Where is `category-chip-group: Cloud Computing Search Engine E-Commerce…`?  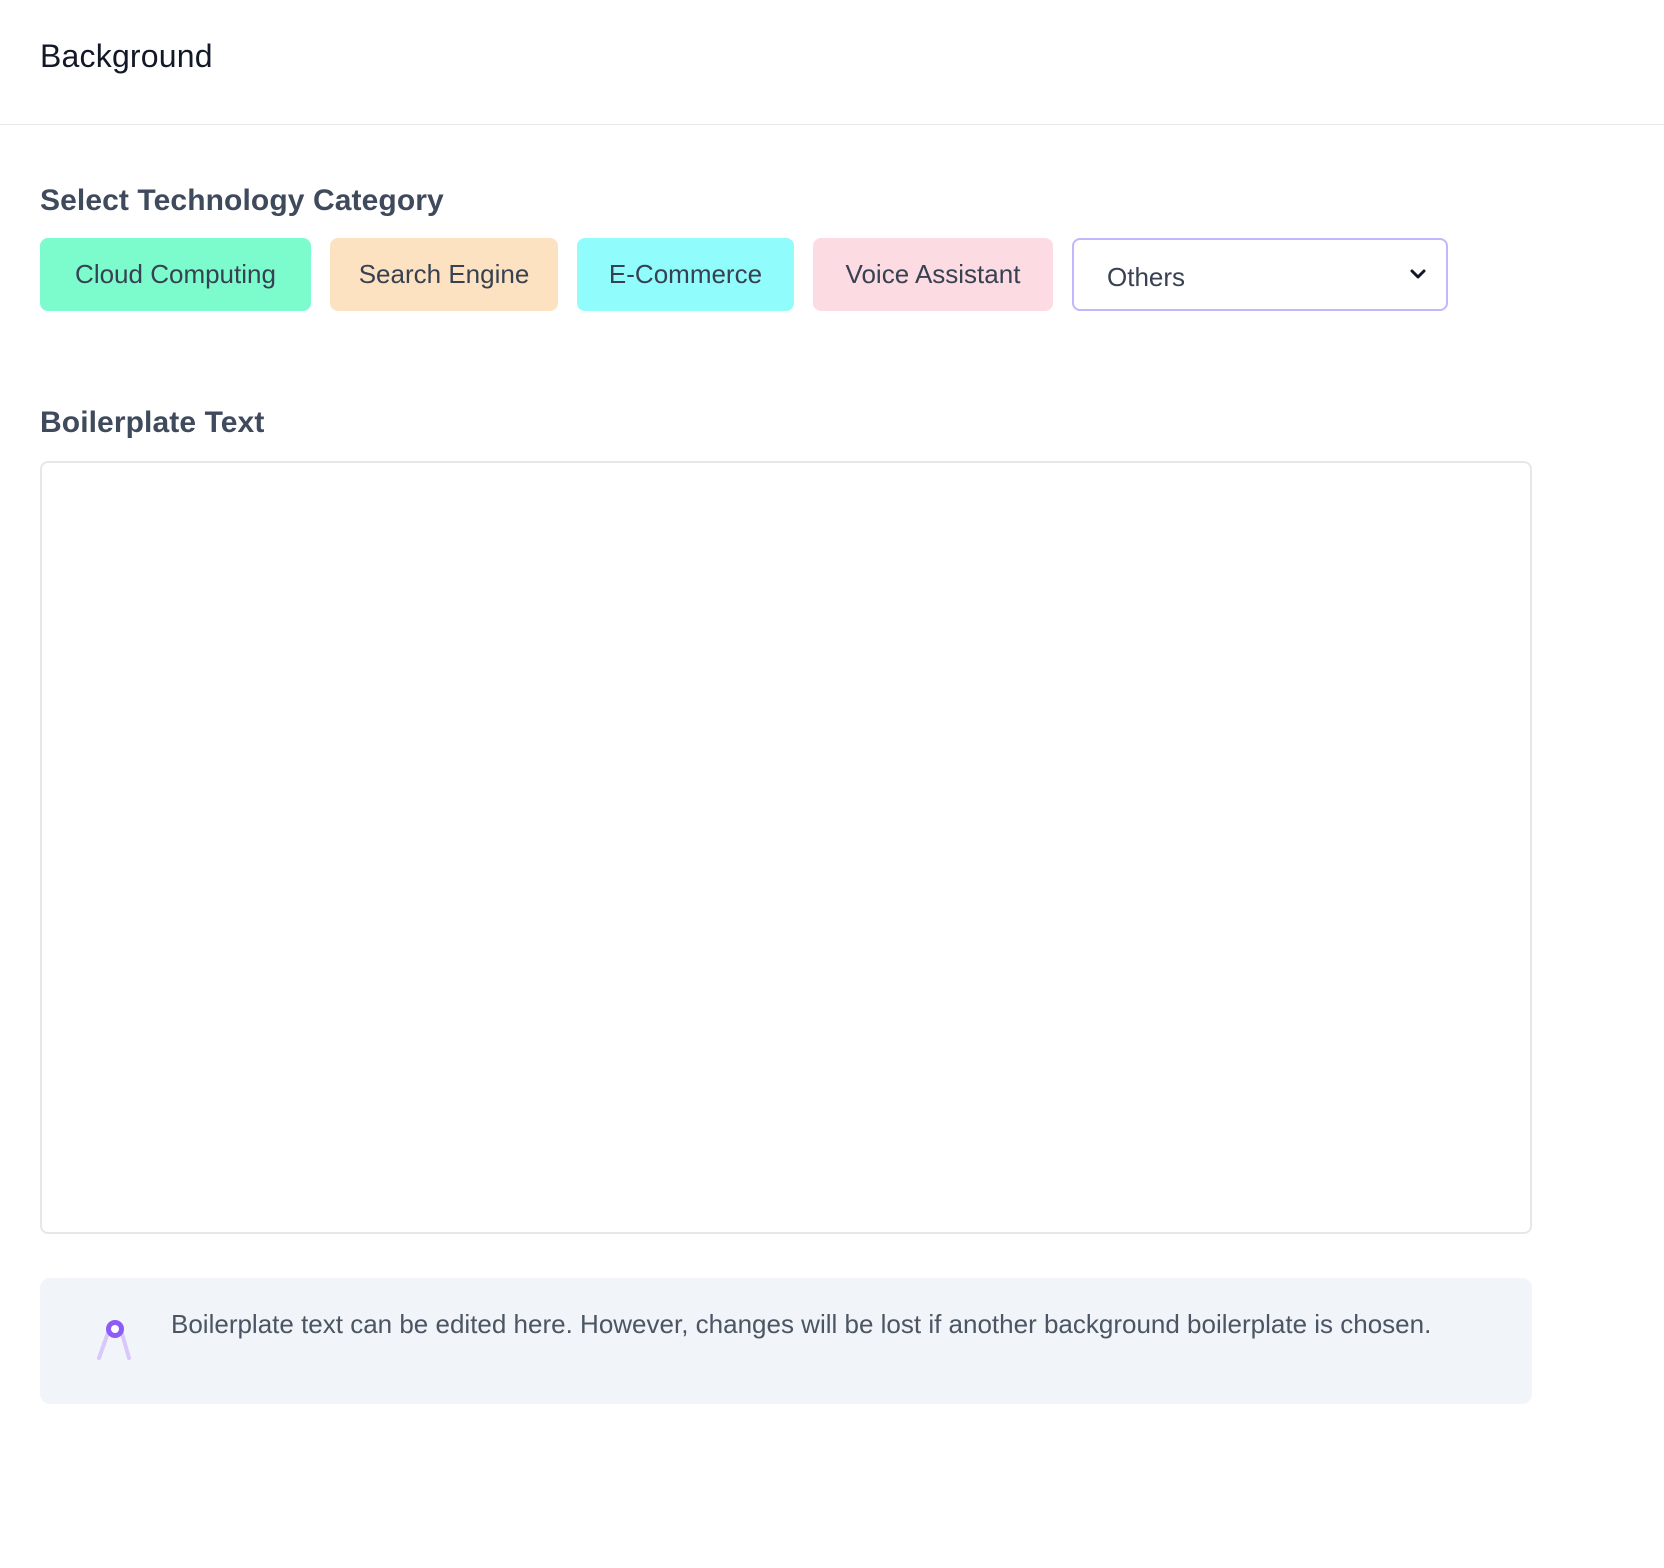
category-chip-group: Cloud Computing Search Engine E-Commerce… is located at coordinates (744, 274).